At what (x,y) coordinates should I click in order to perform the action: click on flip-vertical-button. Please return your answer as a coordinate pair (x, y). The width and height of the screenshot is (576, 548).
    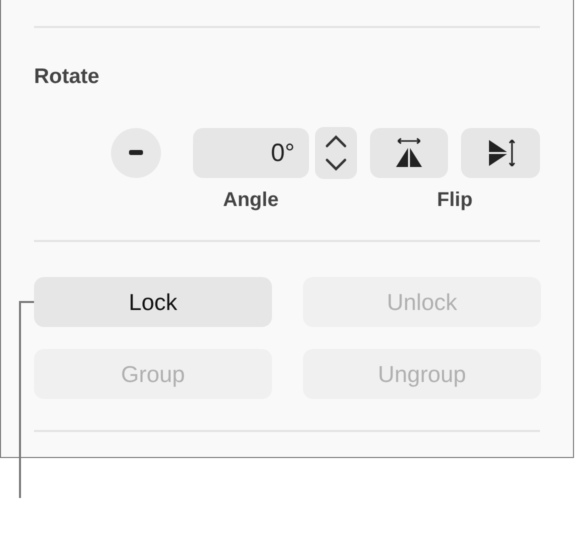
    Looking at the image, I should click on (500, 153).